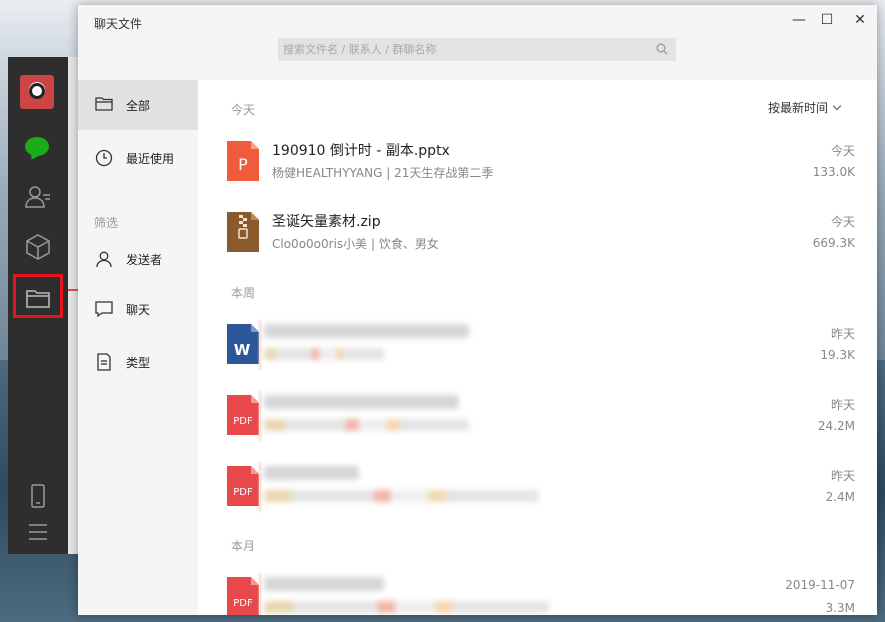 This screenshot has height=622, width=885. I want to click on file-size: 133.0K, so click(833, 172).